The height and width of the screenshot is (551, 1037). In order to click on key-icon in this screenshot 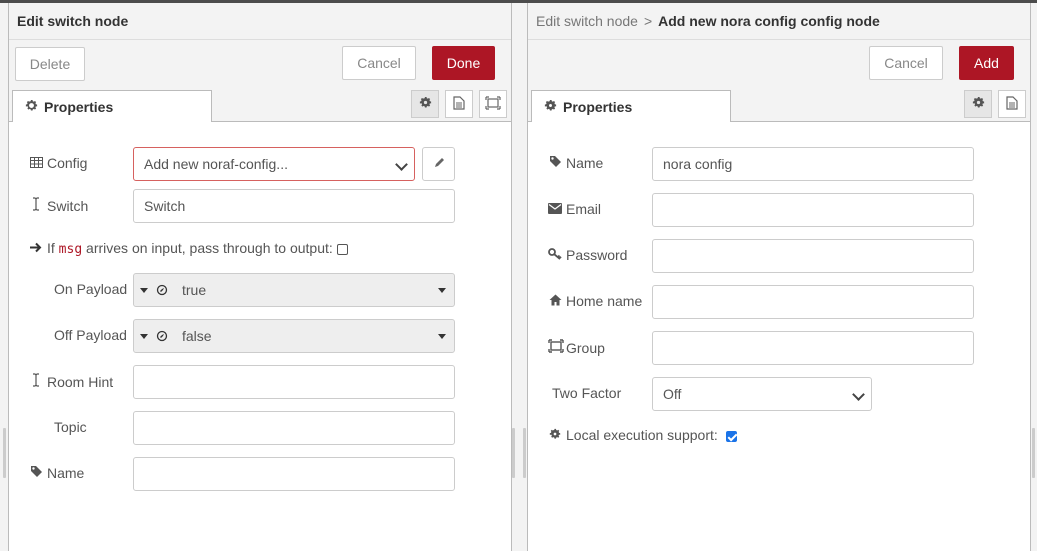, I will do `click(555, 255)`.